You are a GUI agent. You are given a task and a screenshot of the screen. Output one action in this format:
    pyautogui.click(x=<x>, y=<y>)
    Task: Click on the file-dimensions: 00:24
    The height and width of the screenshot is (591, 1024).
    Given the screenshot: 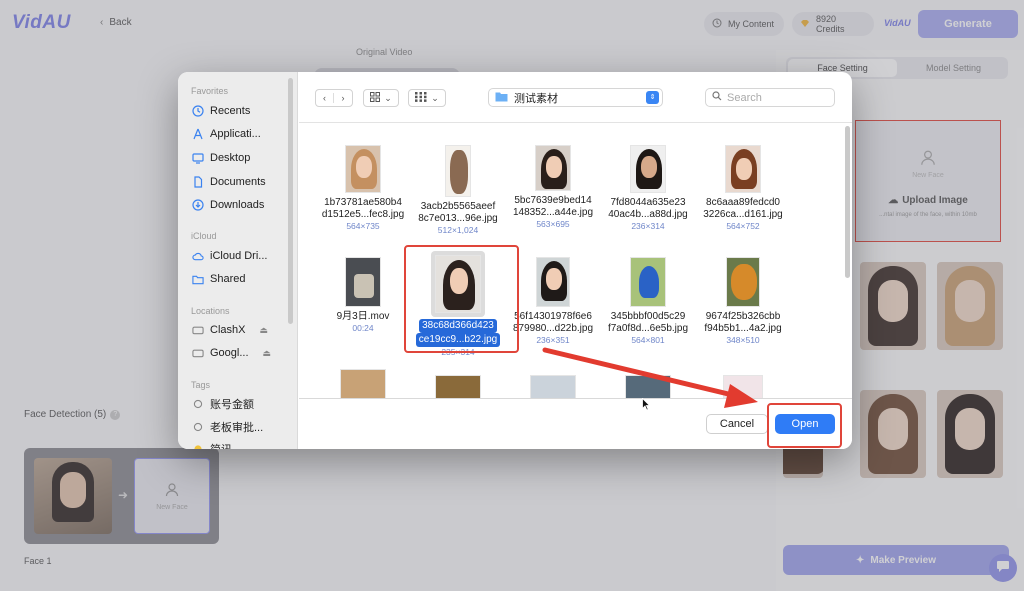 What is the action you would take?
    pyautogui.click(x=363, y=328)
    